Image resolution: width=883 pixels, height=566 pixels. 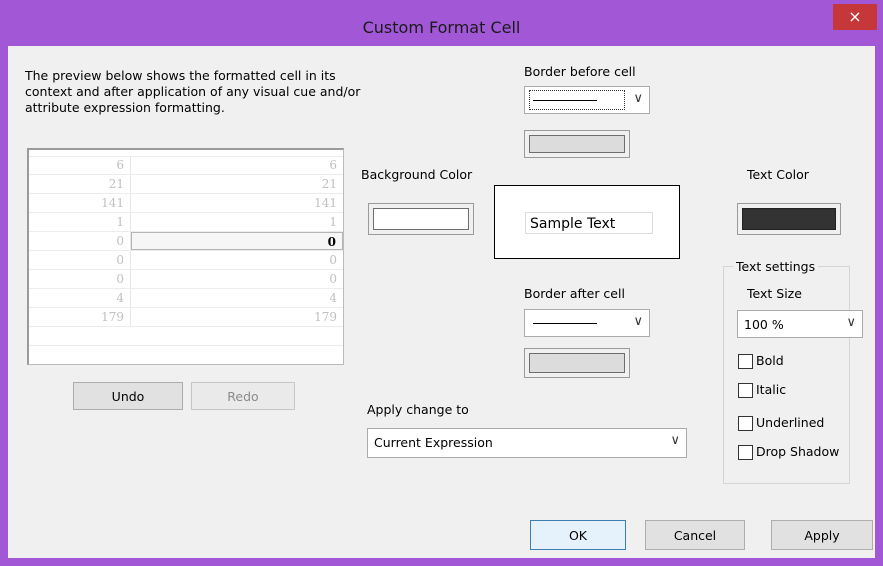 What do you see at coordinates (186, 184) in the screenshot?
I see `preview-row: 21 21` at bounding box center [186, 184].